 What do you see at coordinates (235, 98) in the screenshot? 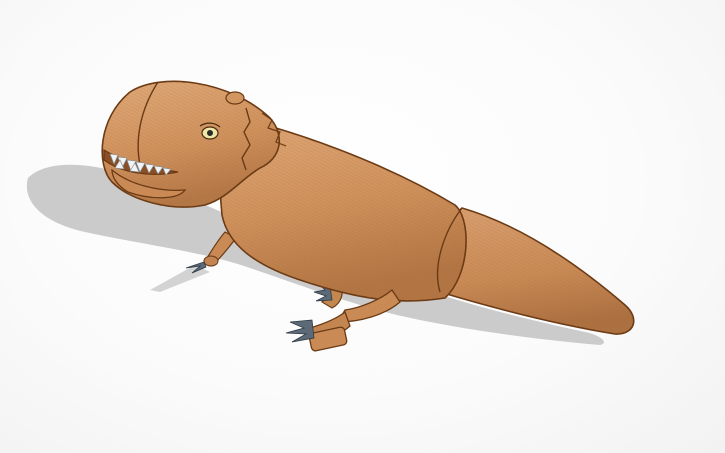
I see `ear-bump` at bounding box center [235, 98].